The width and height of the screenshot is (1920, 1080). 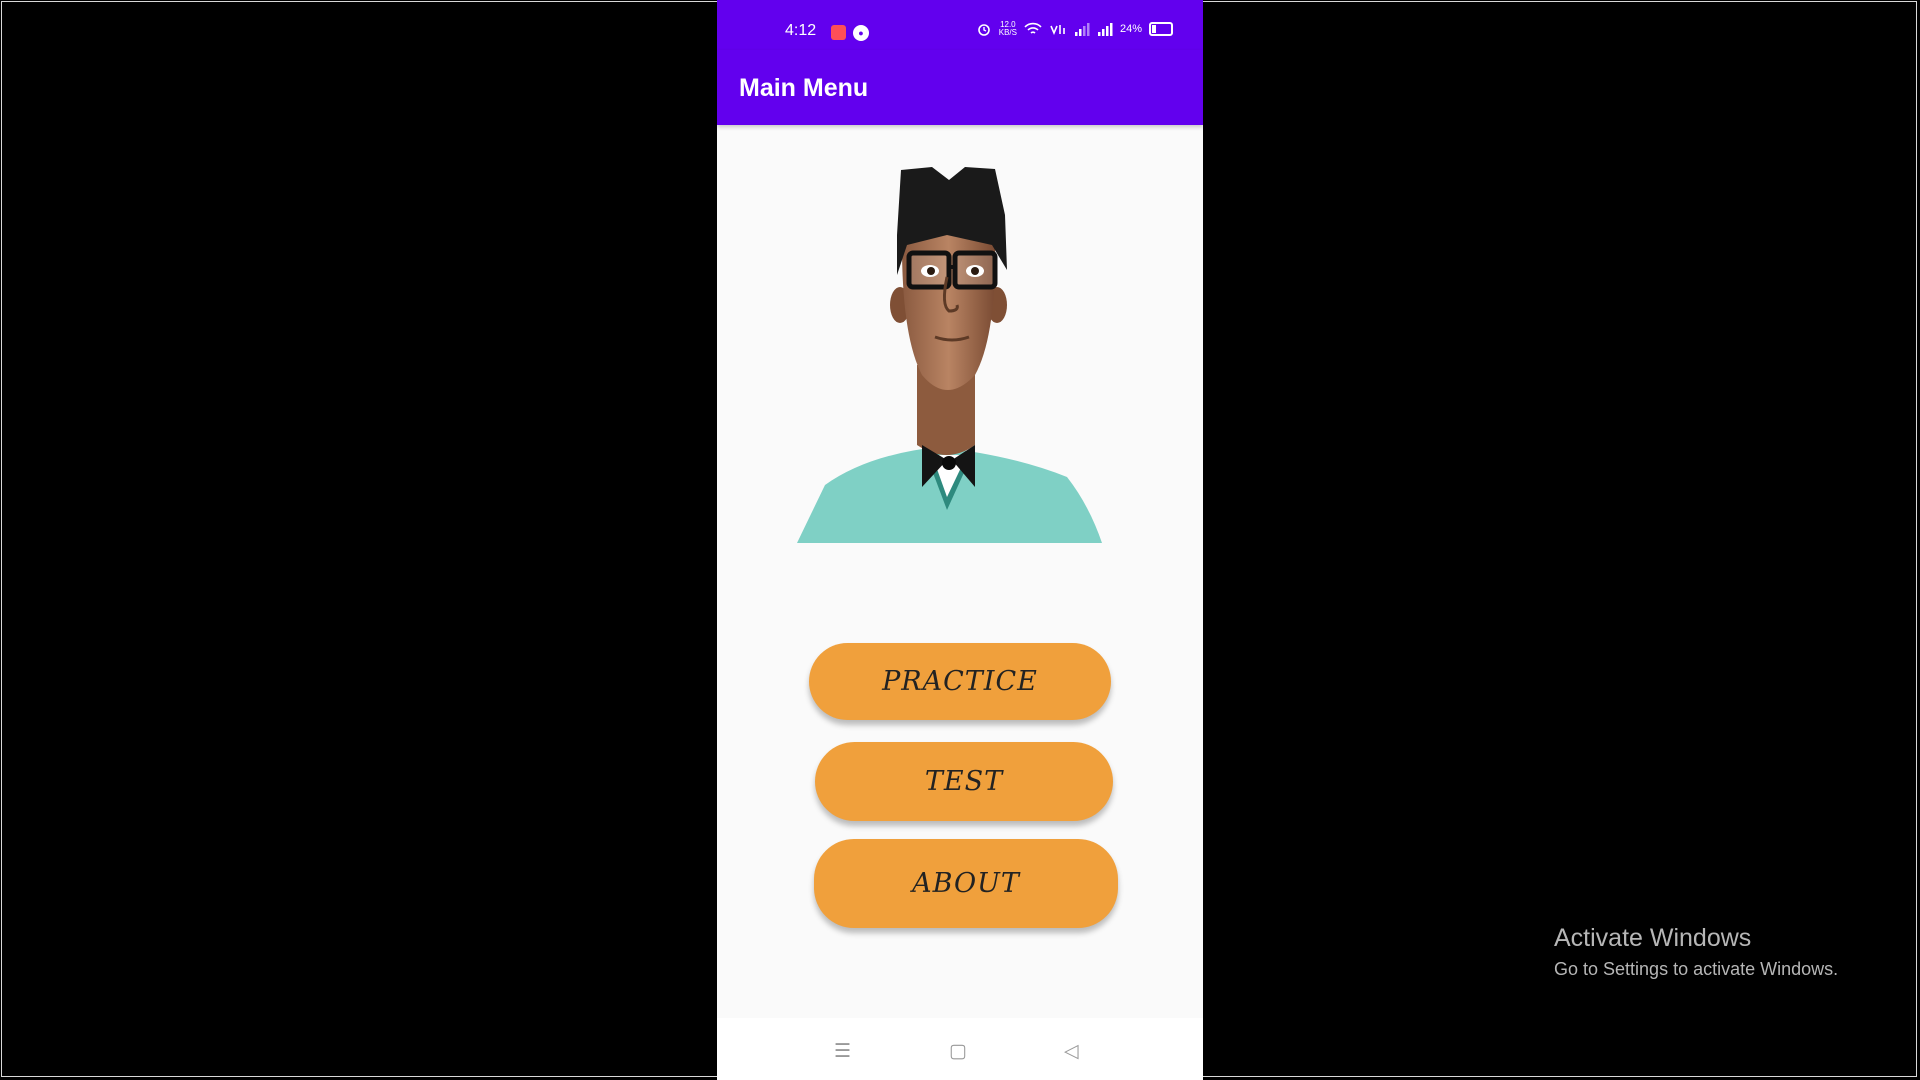 What do you see at coordinates (1130, 29) in the screenshot?
I see `battery-percent: 24%` at bounding box center [1130, 29].